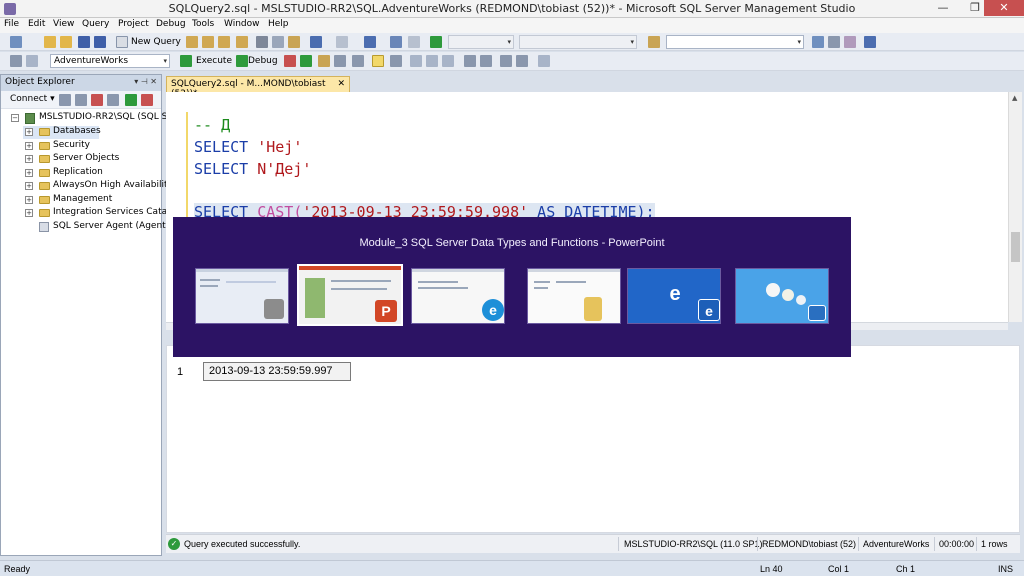 The width and height of the screenshot is (1024, 576). I want to click on menu-edit: Edit, so click(36, 24).